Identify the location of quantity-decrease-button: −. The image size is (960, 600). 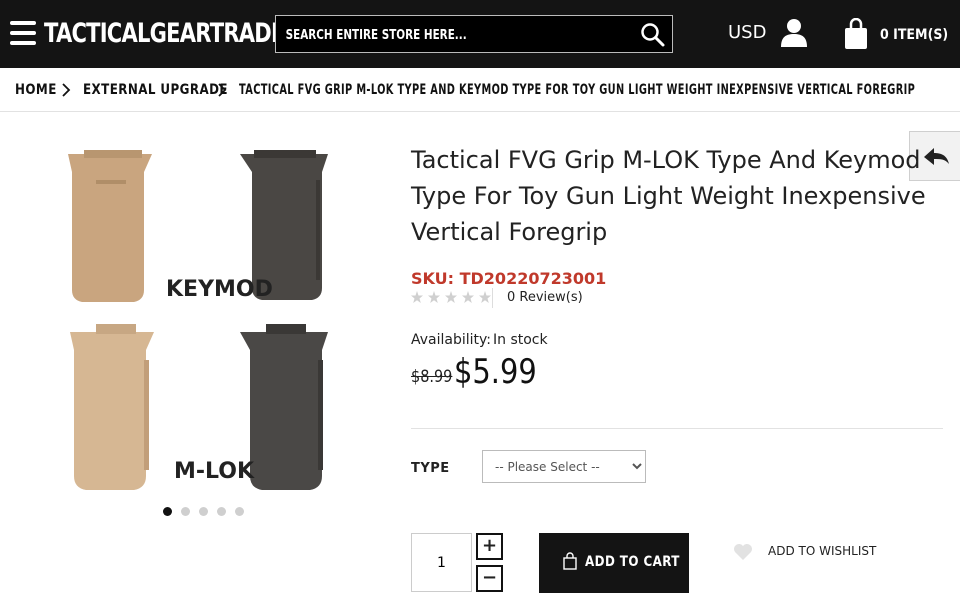
(489, 578).